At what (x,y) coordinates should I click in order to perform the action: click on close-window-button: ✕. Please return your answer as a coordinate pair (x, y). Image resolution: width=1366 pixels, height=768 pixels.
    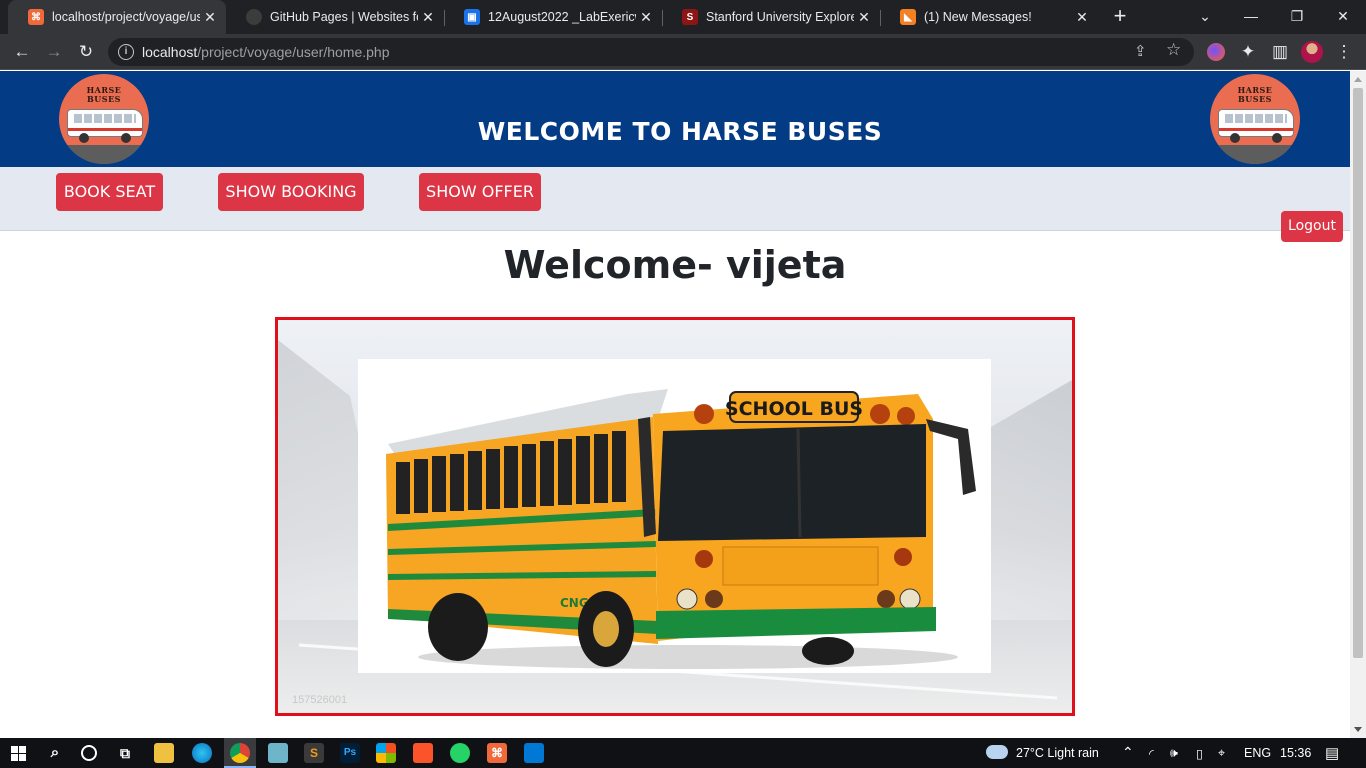
    Looking at the image, I should click on (1343, 17).